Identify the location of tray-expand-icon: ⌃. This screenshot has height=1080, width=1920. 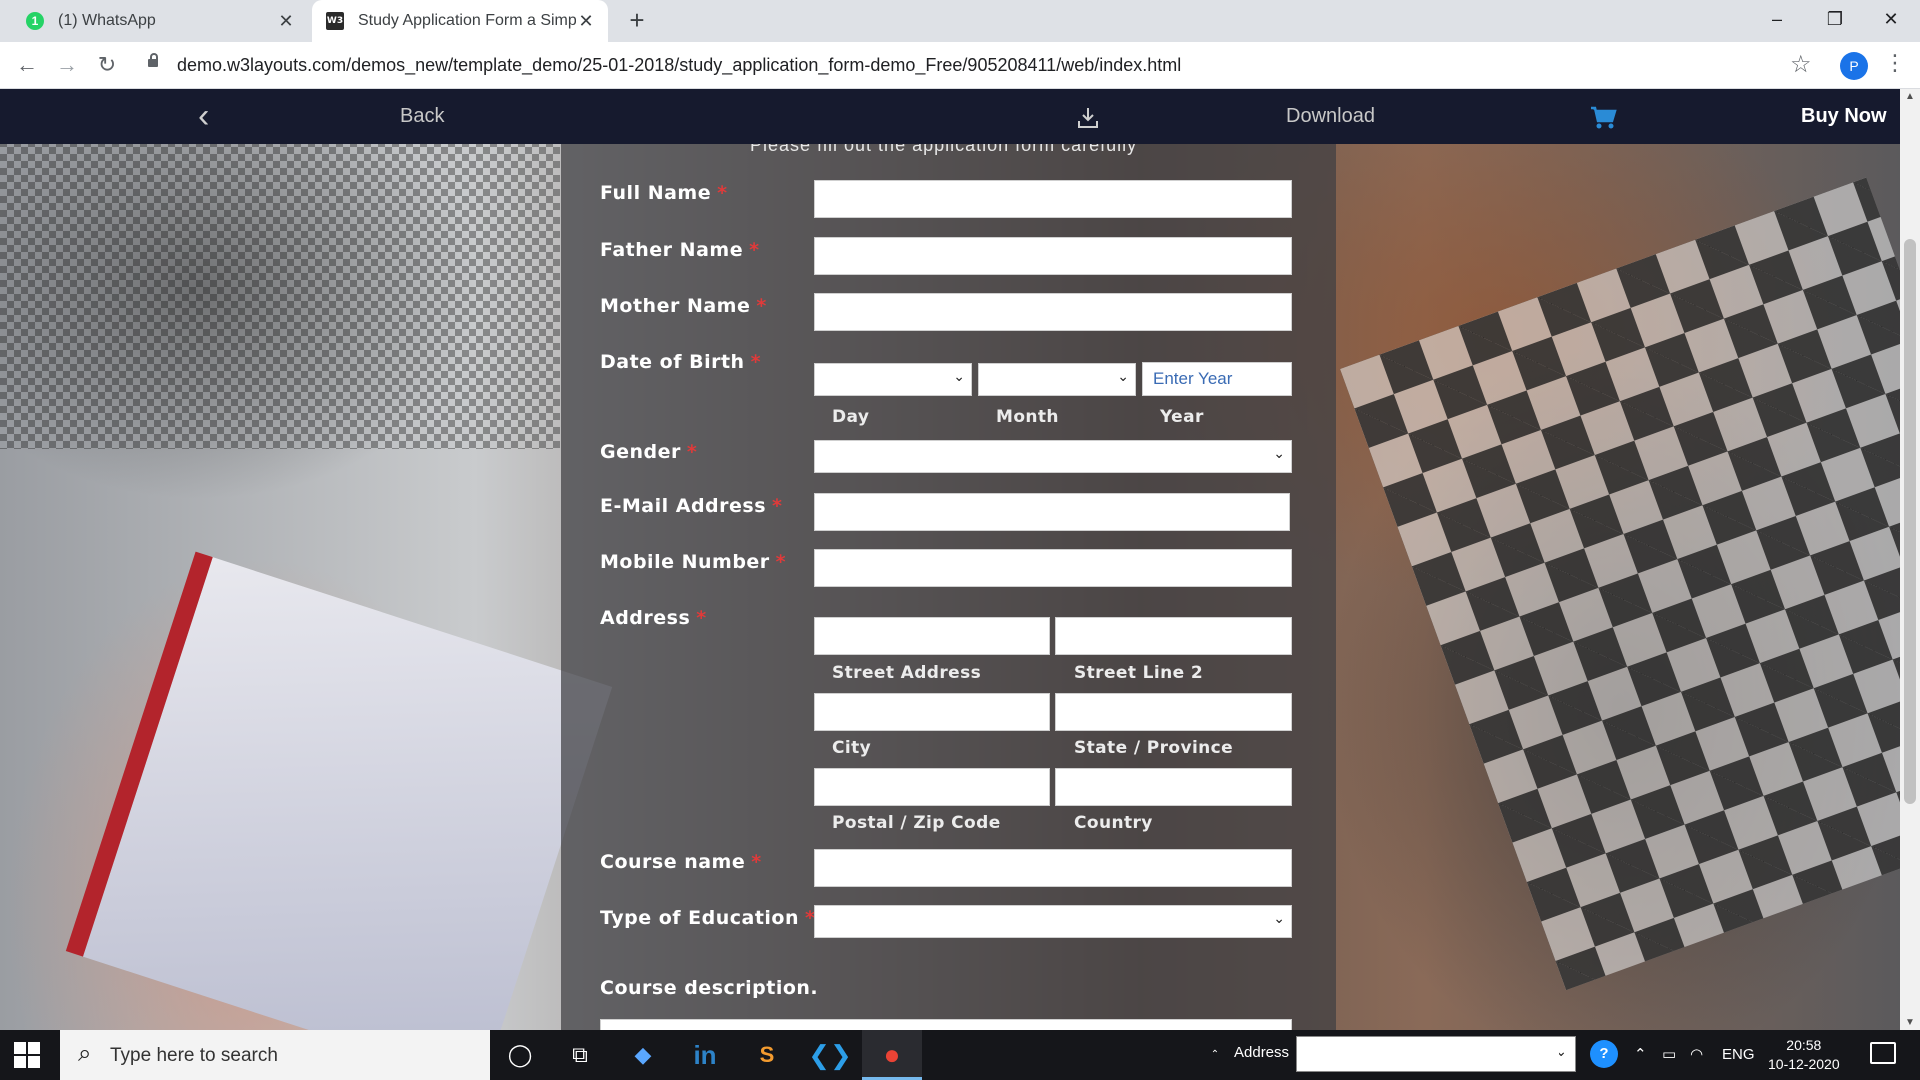
(1640, 1055).